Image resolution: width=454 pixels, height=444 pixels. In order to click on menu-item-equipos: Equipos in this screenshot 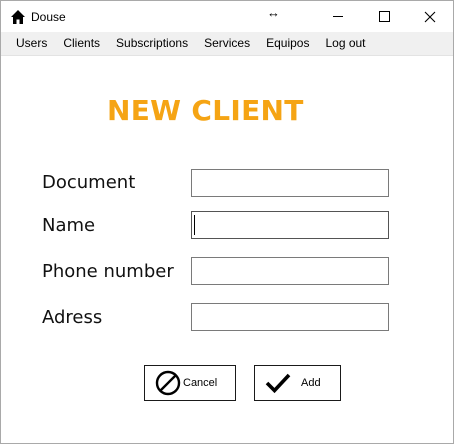, I will do `click(287, 43)`.